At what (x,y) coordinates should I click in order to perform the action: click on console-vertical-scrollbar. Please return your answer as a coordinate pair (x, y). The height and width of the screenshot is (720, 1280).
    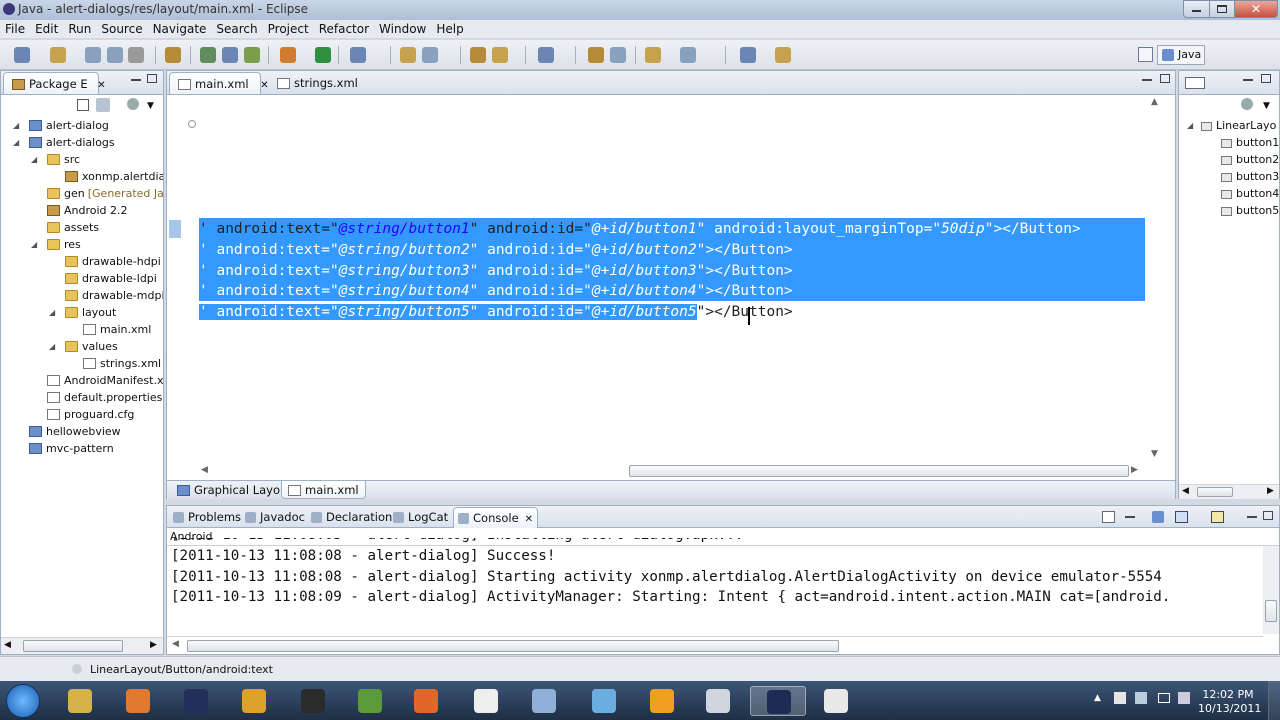
    Looking at the image, I should click on (1271, 590).